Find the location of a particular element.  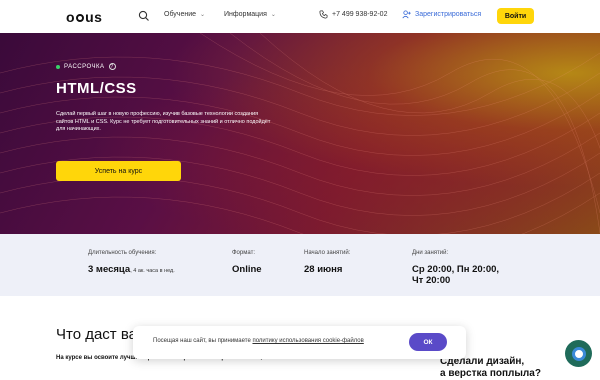

chat-widget-button is located at coordinates (578, 353).